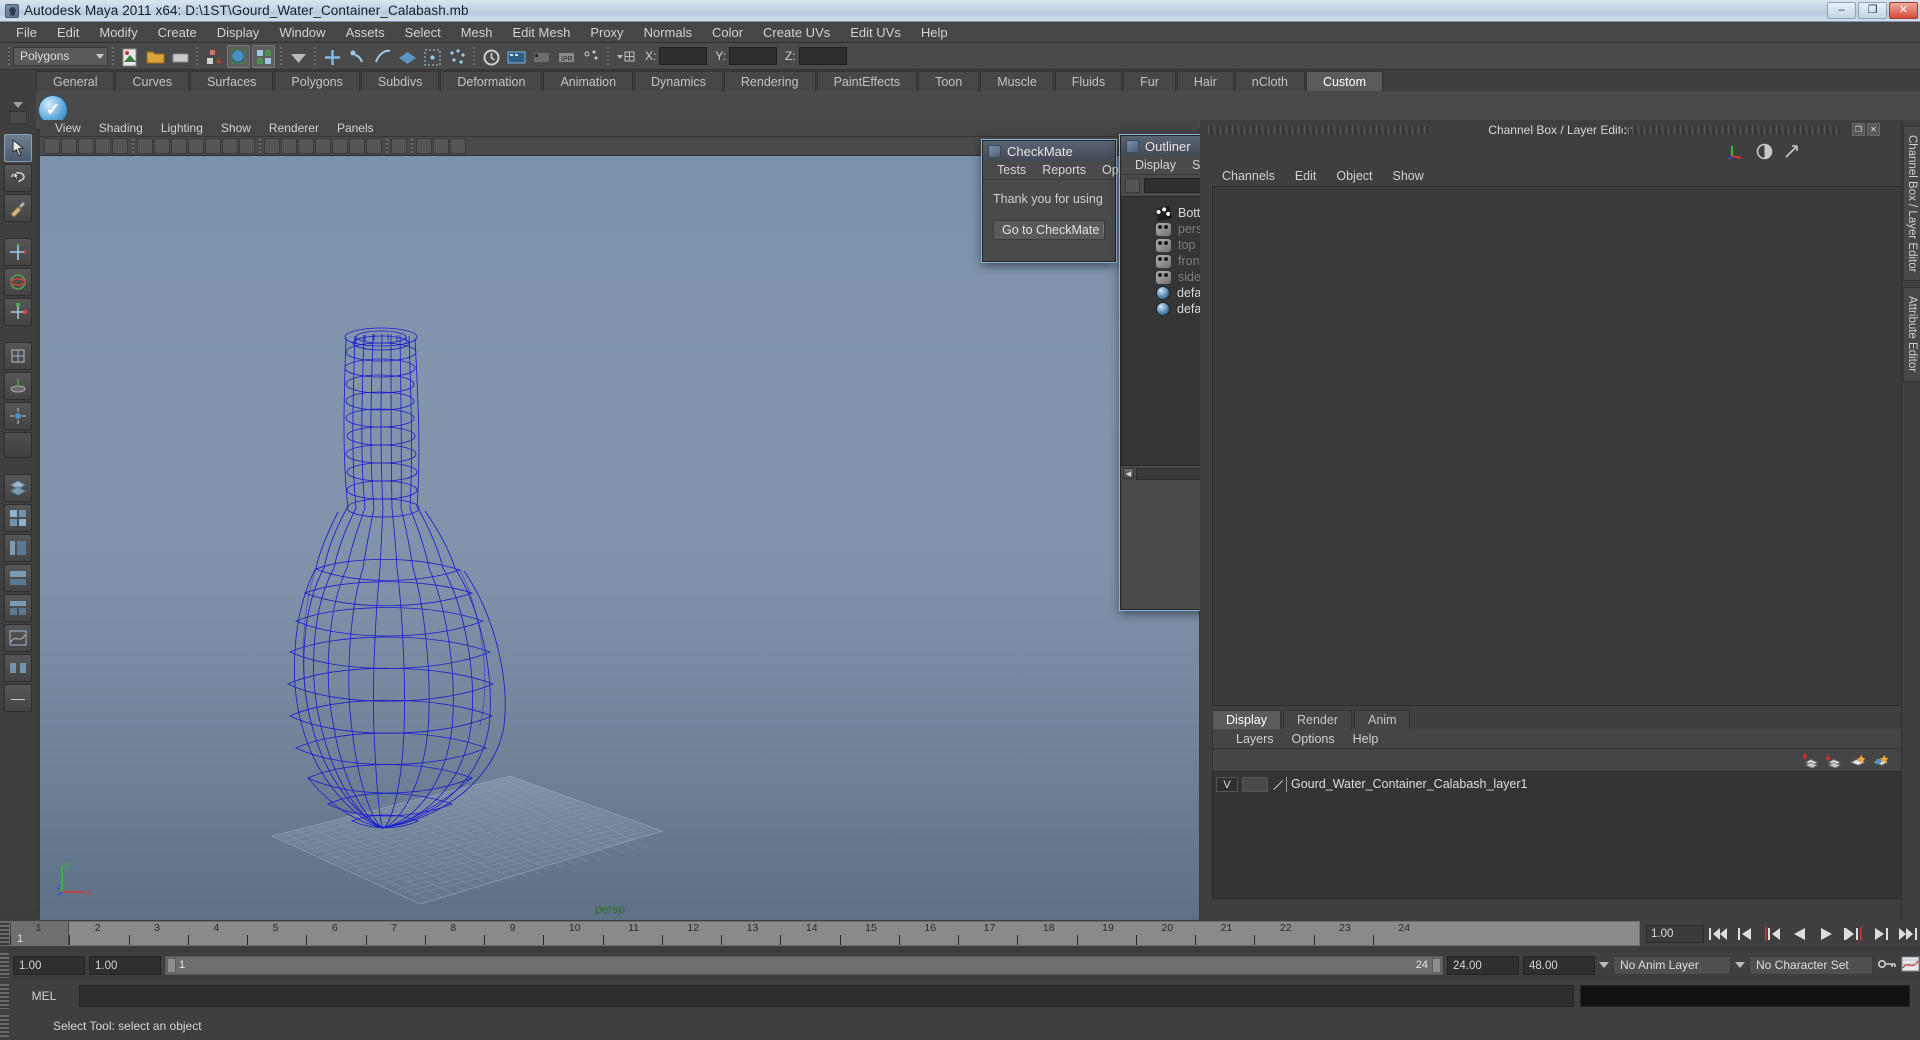 This screenshot has height=1040, width=1920. Describe the element at coordinates (18, 252) in the screenshot. I see `move-tool-icon` at that location.